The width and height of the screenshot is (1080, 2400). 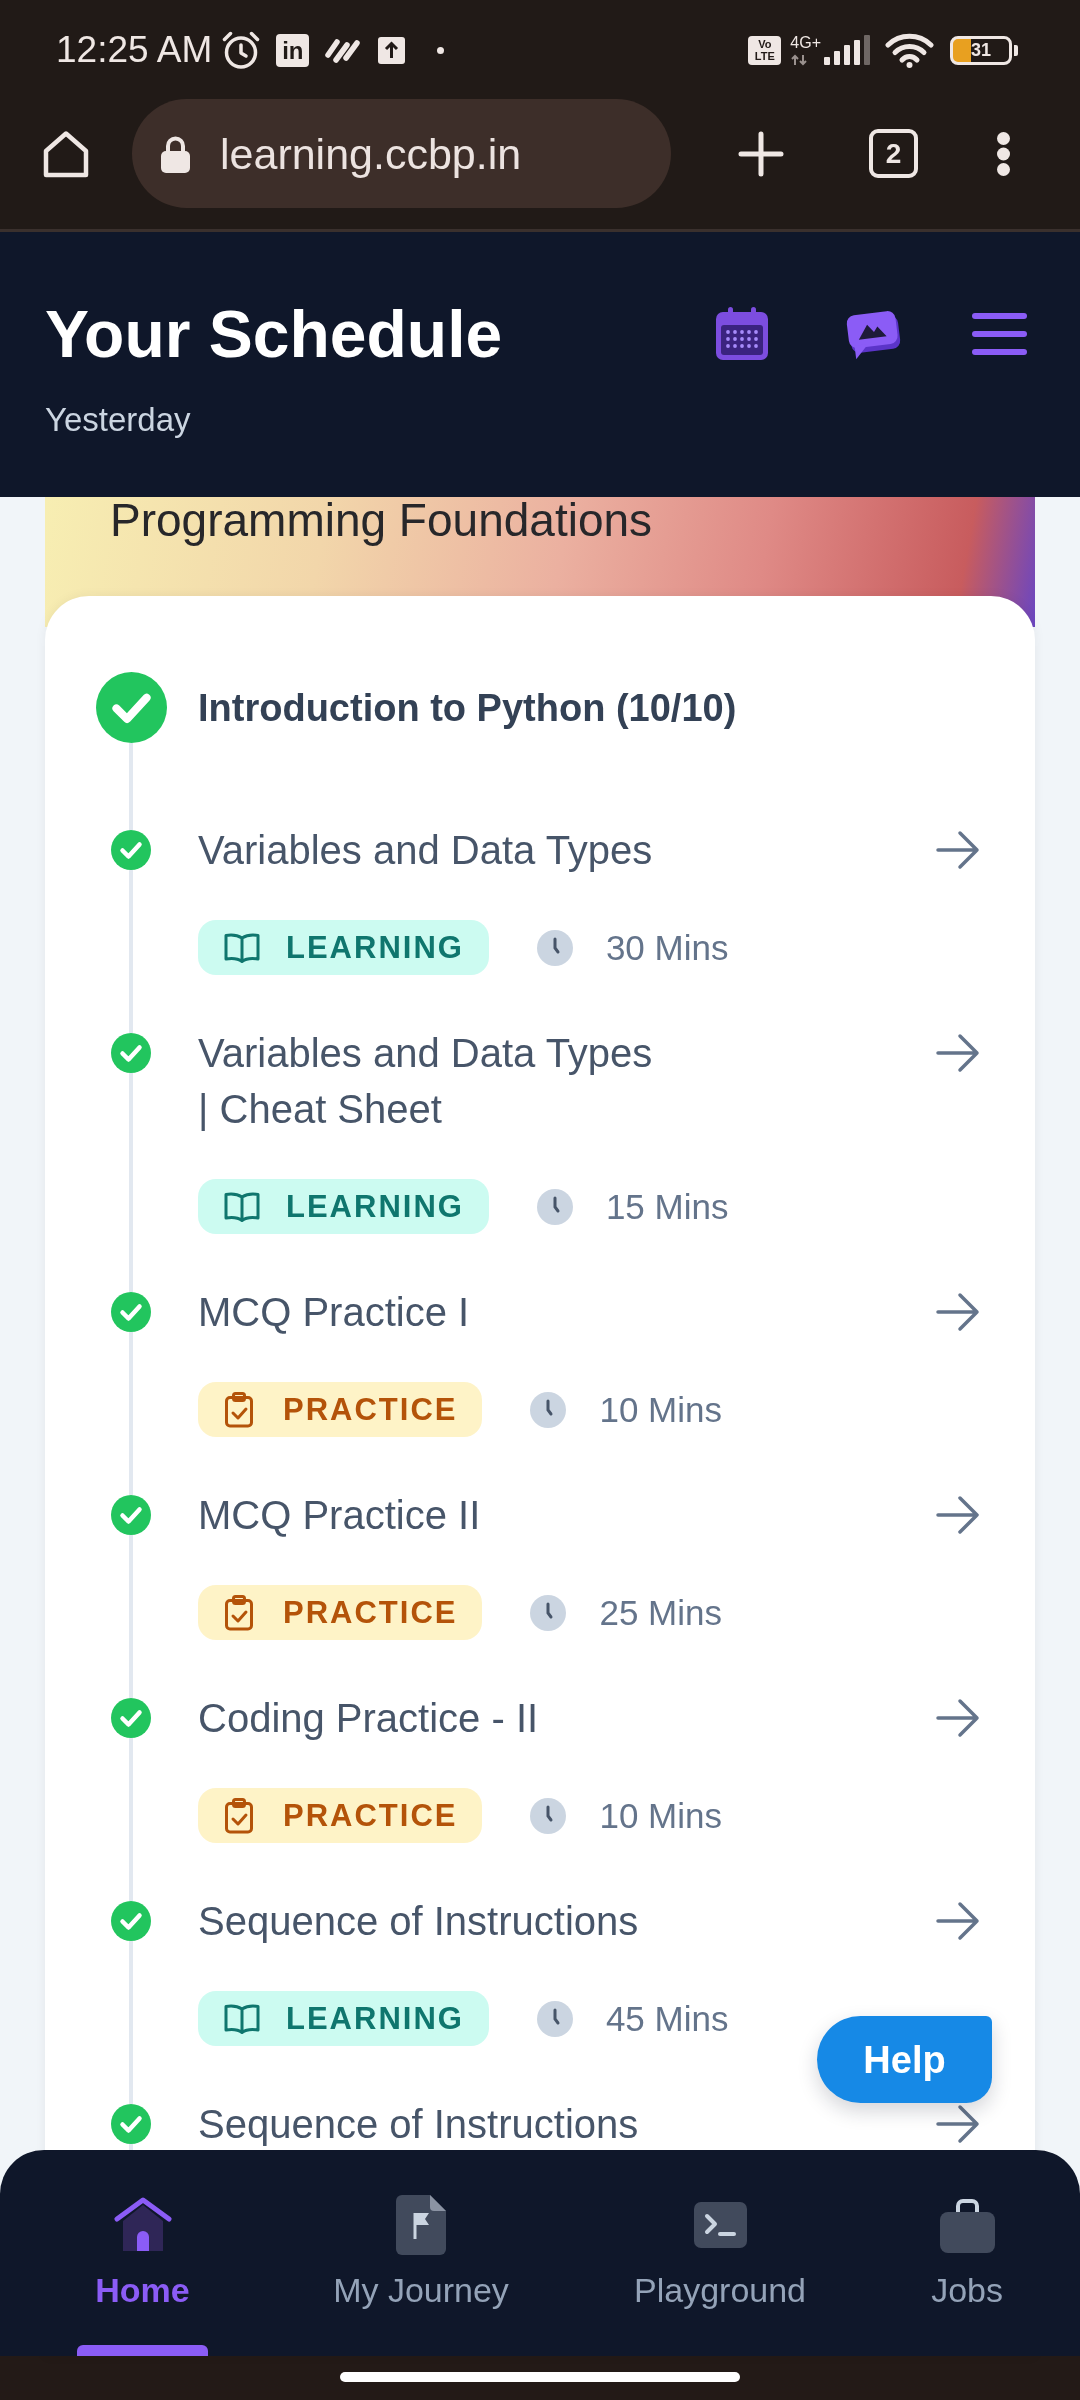 I want to click on notification-dot-icon, so click(x=441, y=50).